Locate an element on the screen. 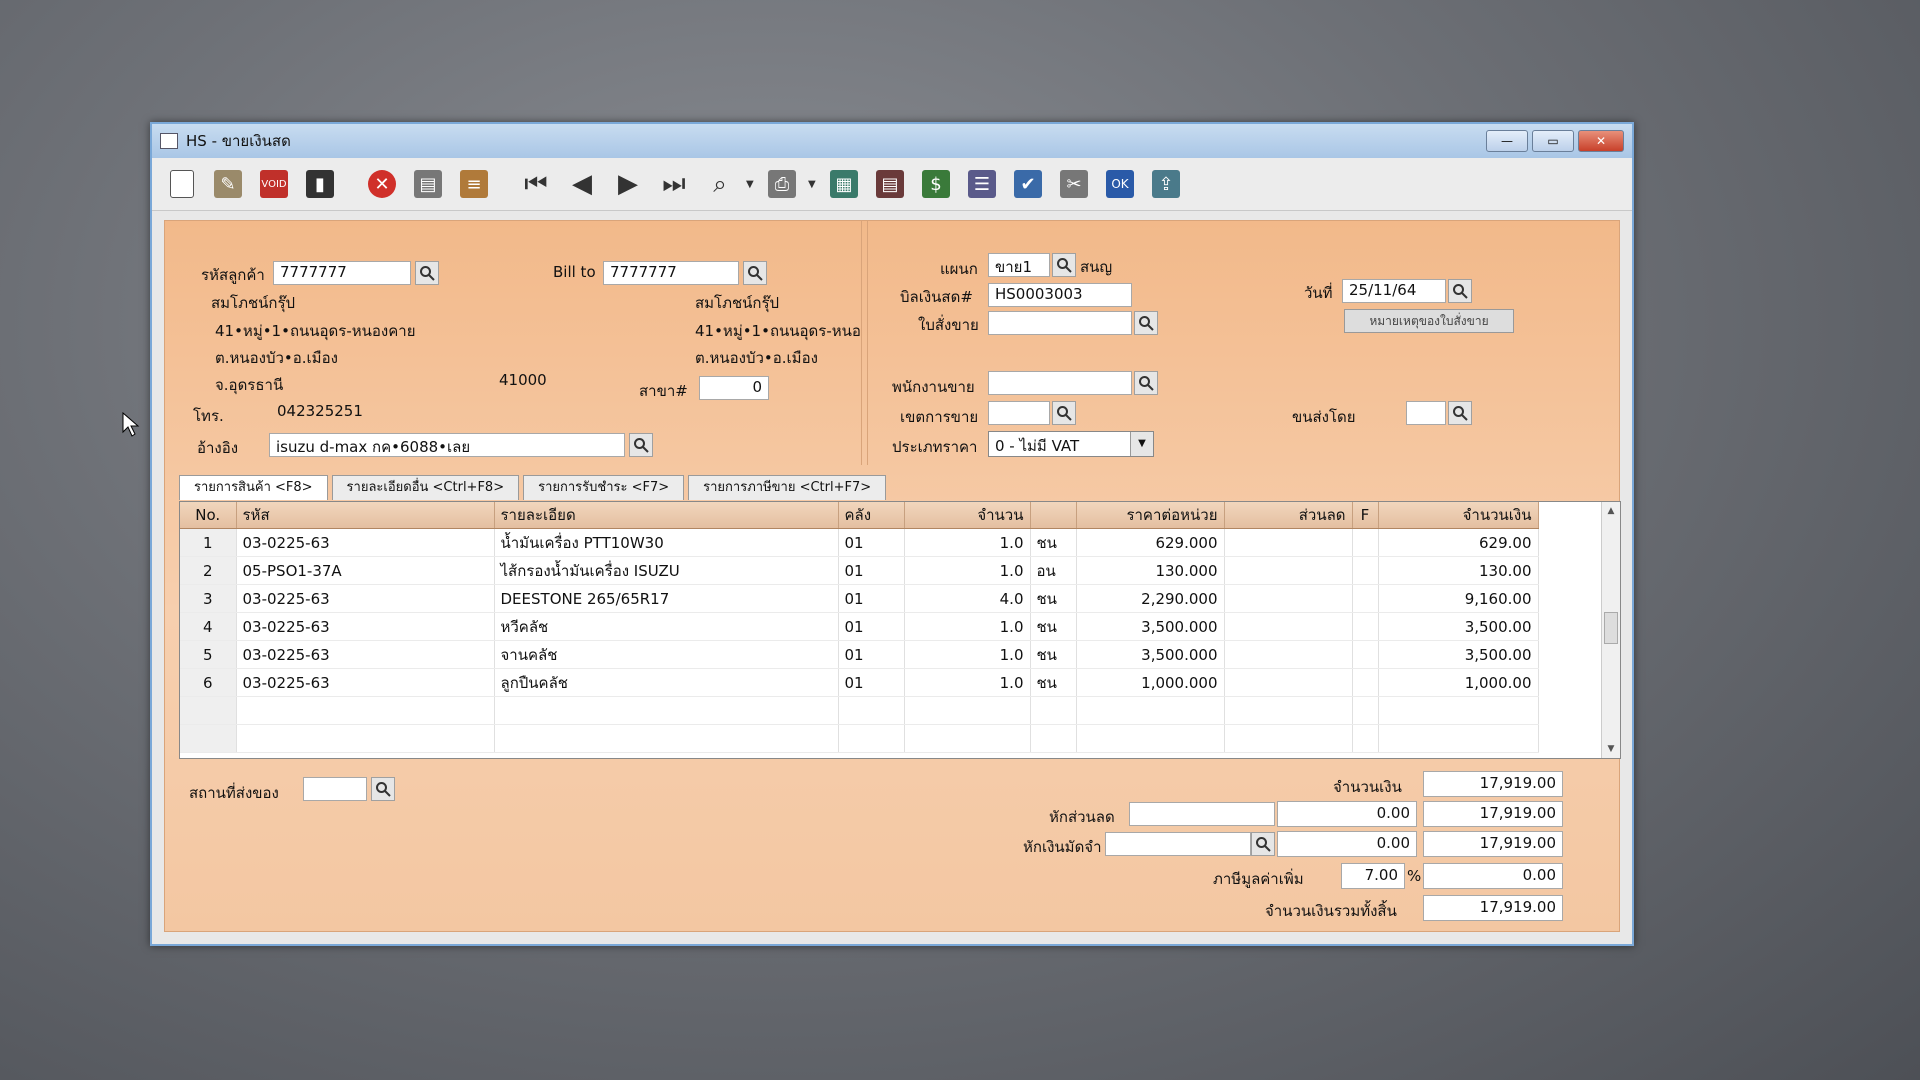 Image resolution: width=1920 pixels, height=1080 pixels. salesman-search-icon is located at coordinates (1146, 383).